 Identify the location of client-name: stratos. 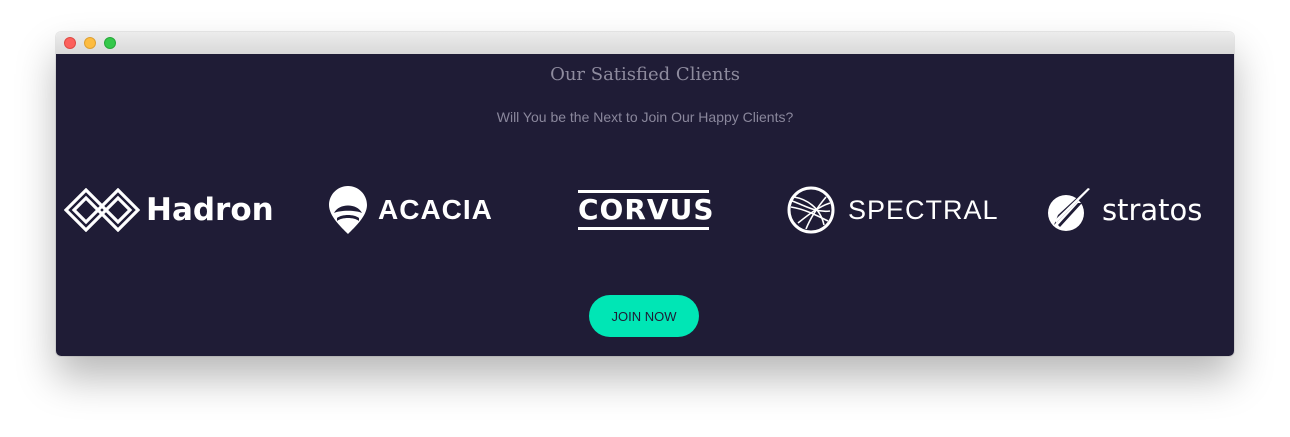
(1152, 210).